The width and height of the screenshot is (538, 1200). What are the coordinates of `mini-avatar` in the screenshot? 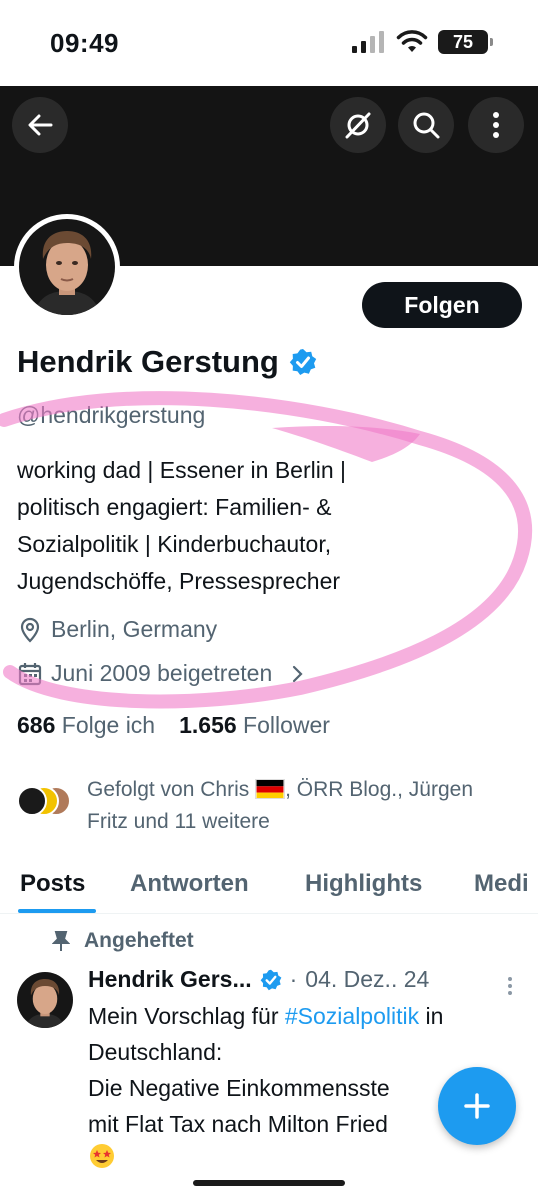 It's located at (32, 801).